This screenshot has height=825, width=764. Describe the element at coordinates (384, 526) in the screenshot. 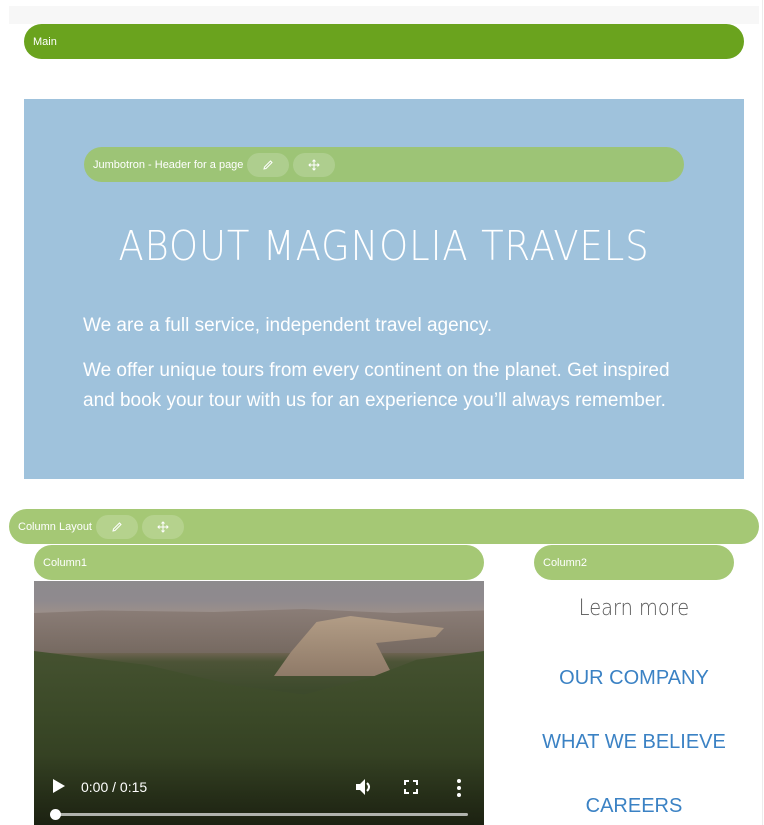

I see `column-layout-component-bar: Column Layout` at that location.